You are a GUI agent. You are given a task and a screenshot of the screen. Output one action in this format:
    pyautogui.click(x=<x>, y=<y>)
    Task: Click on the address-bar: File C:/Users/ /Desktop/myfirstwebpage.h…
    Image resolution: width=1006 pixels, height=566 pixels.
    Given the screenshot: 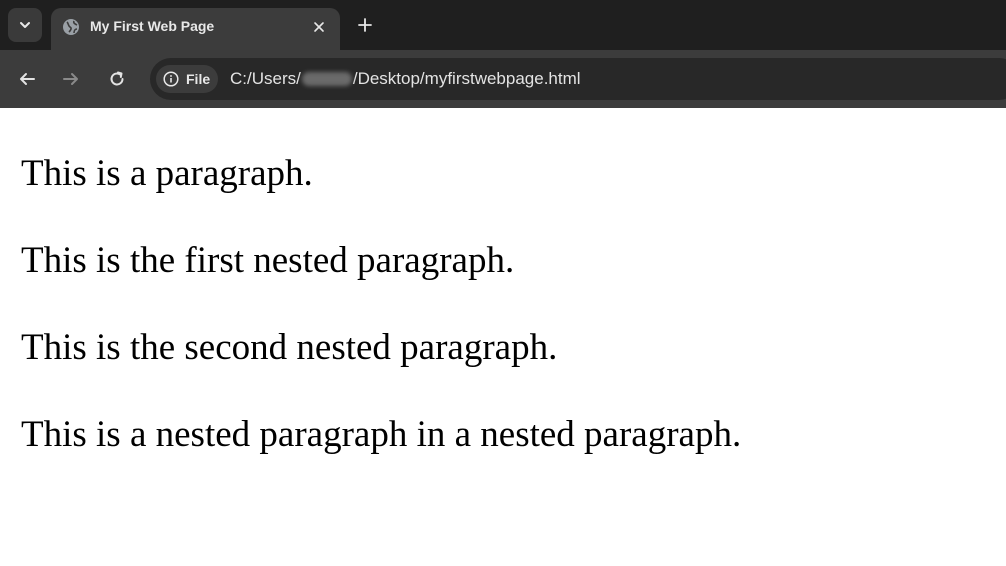 What is the action you would take?
    pyautogui.click(x=578, y=79)
    